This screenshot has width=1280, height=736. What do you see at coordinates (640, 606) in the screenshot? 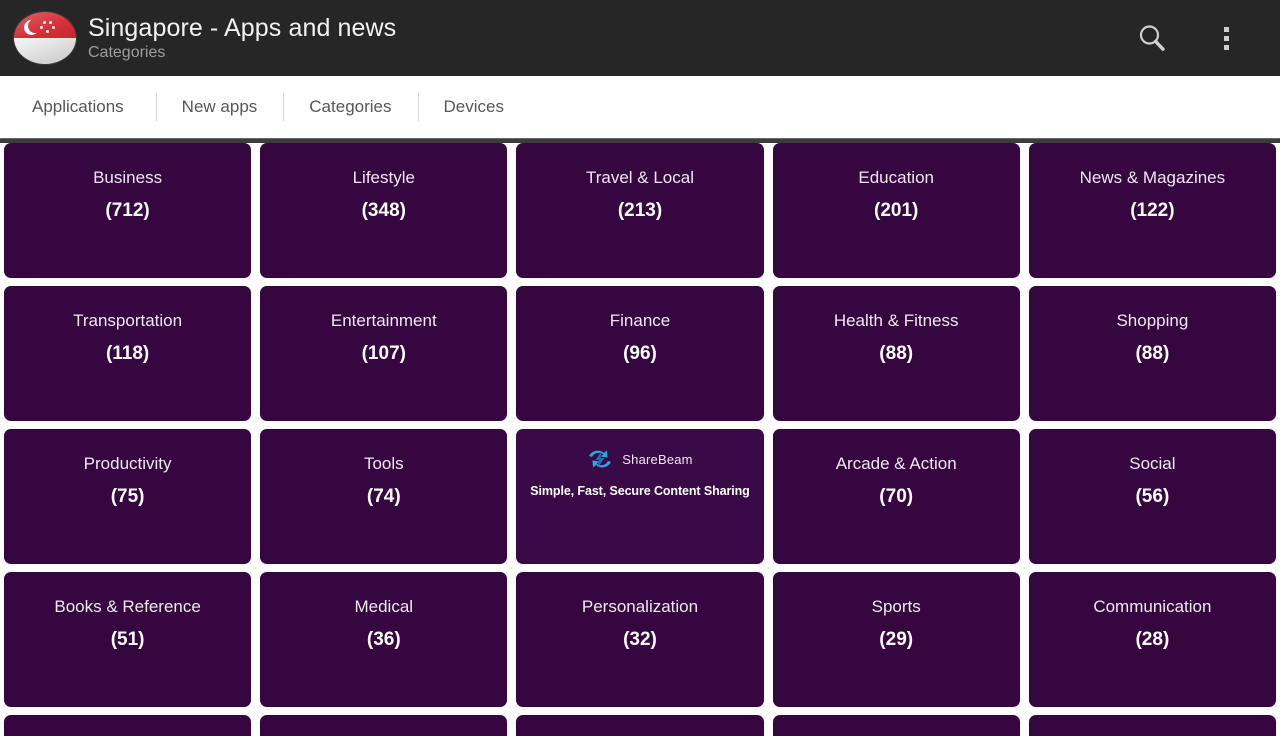
I see `category-tile-label: Personalization` at bounding box center [640, 606].